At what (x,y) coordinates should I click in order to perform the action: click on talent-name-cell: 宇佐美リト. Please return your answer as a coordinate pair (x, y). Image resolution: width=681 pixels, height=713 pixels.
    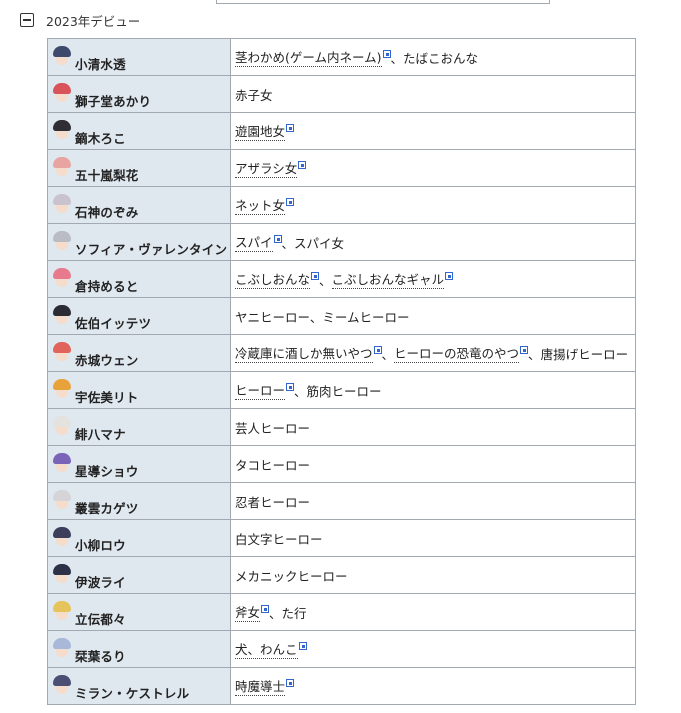
    Looking at the image, I should click on (139, 390).